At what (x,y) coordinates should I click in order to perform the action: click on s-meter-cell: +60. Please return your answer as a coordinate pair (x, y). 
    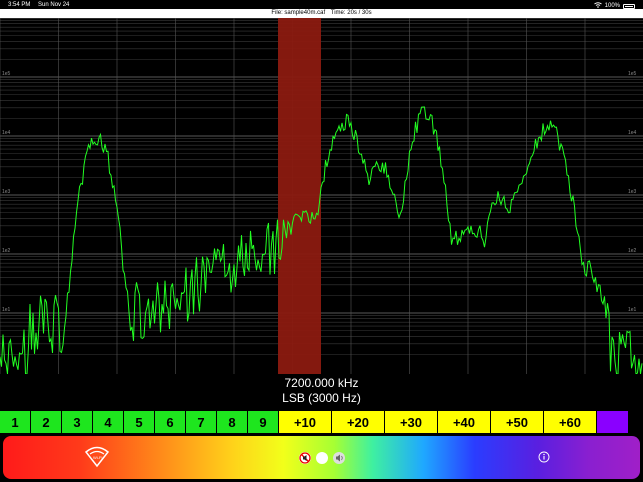
    Looking at the image, I should click on (570, 422).